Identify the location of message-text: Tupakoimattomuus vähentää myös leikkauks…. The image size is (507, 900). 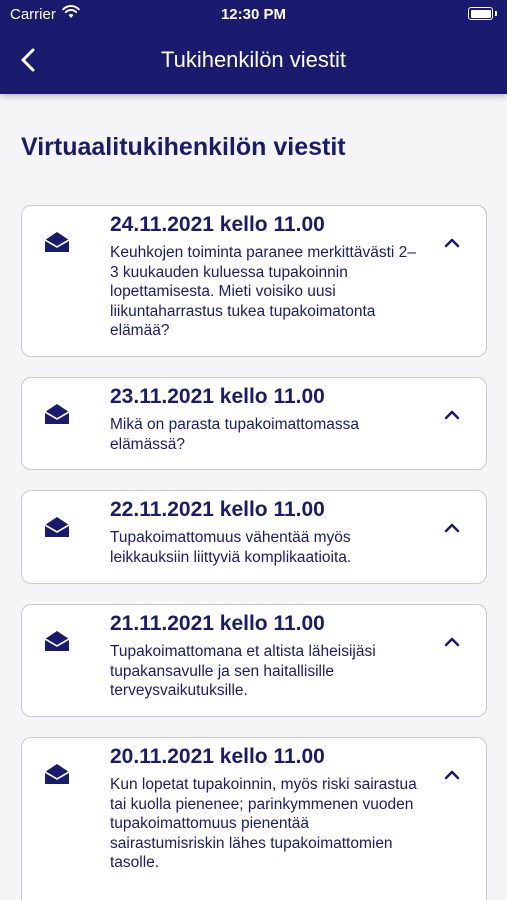
(231, 547).